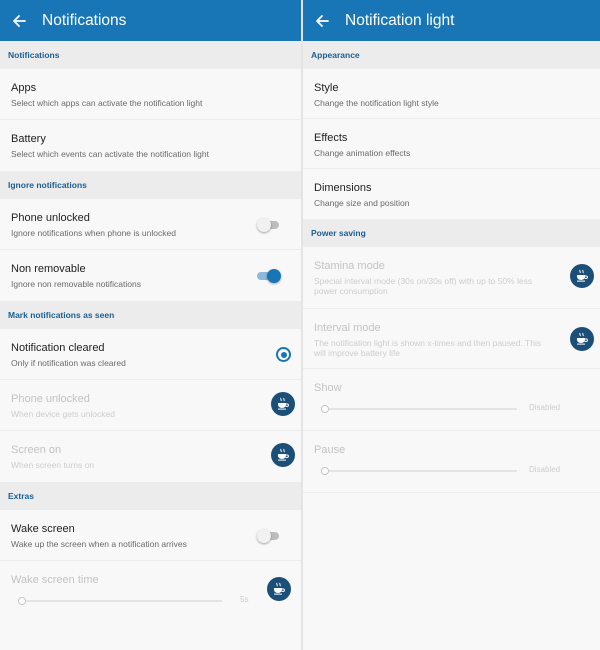 This screenshot has height=650, width=600. What do you see at coordinates (325, 409) in the screenshot?
I see `show-slider-thumb` at bounding box center [325, 409].